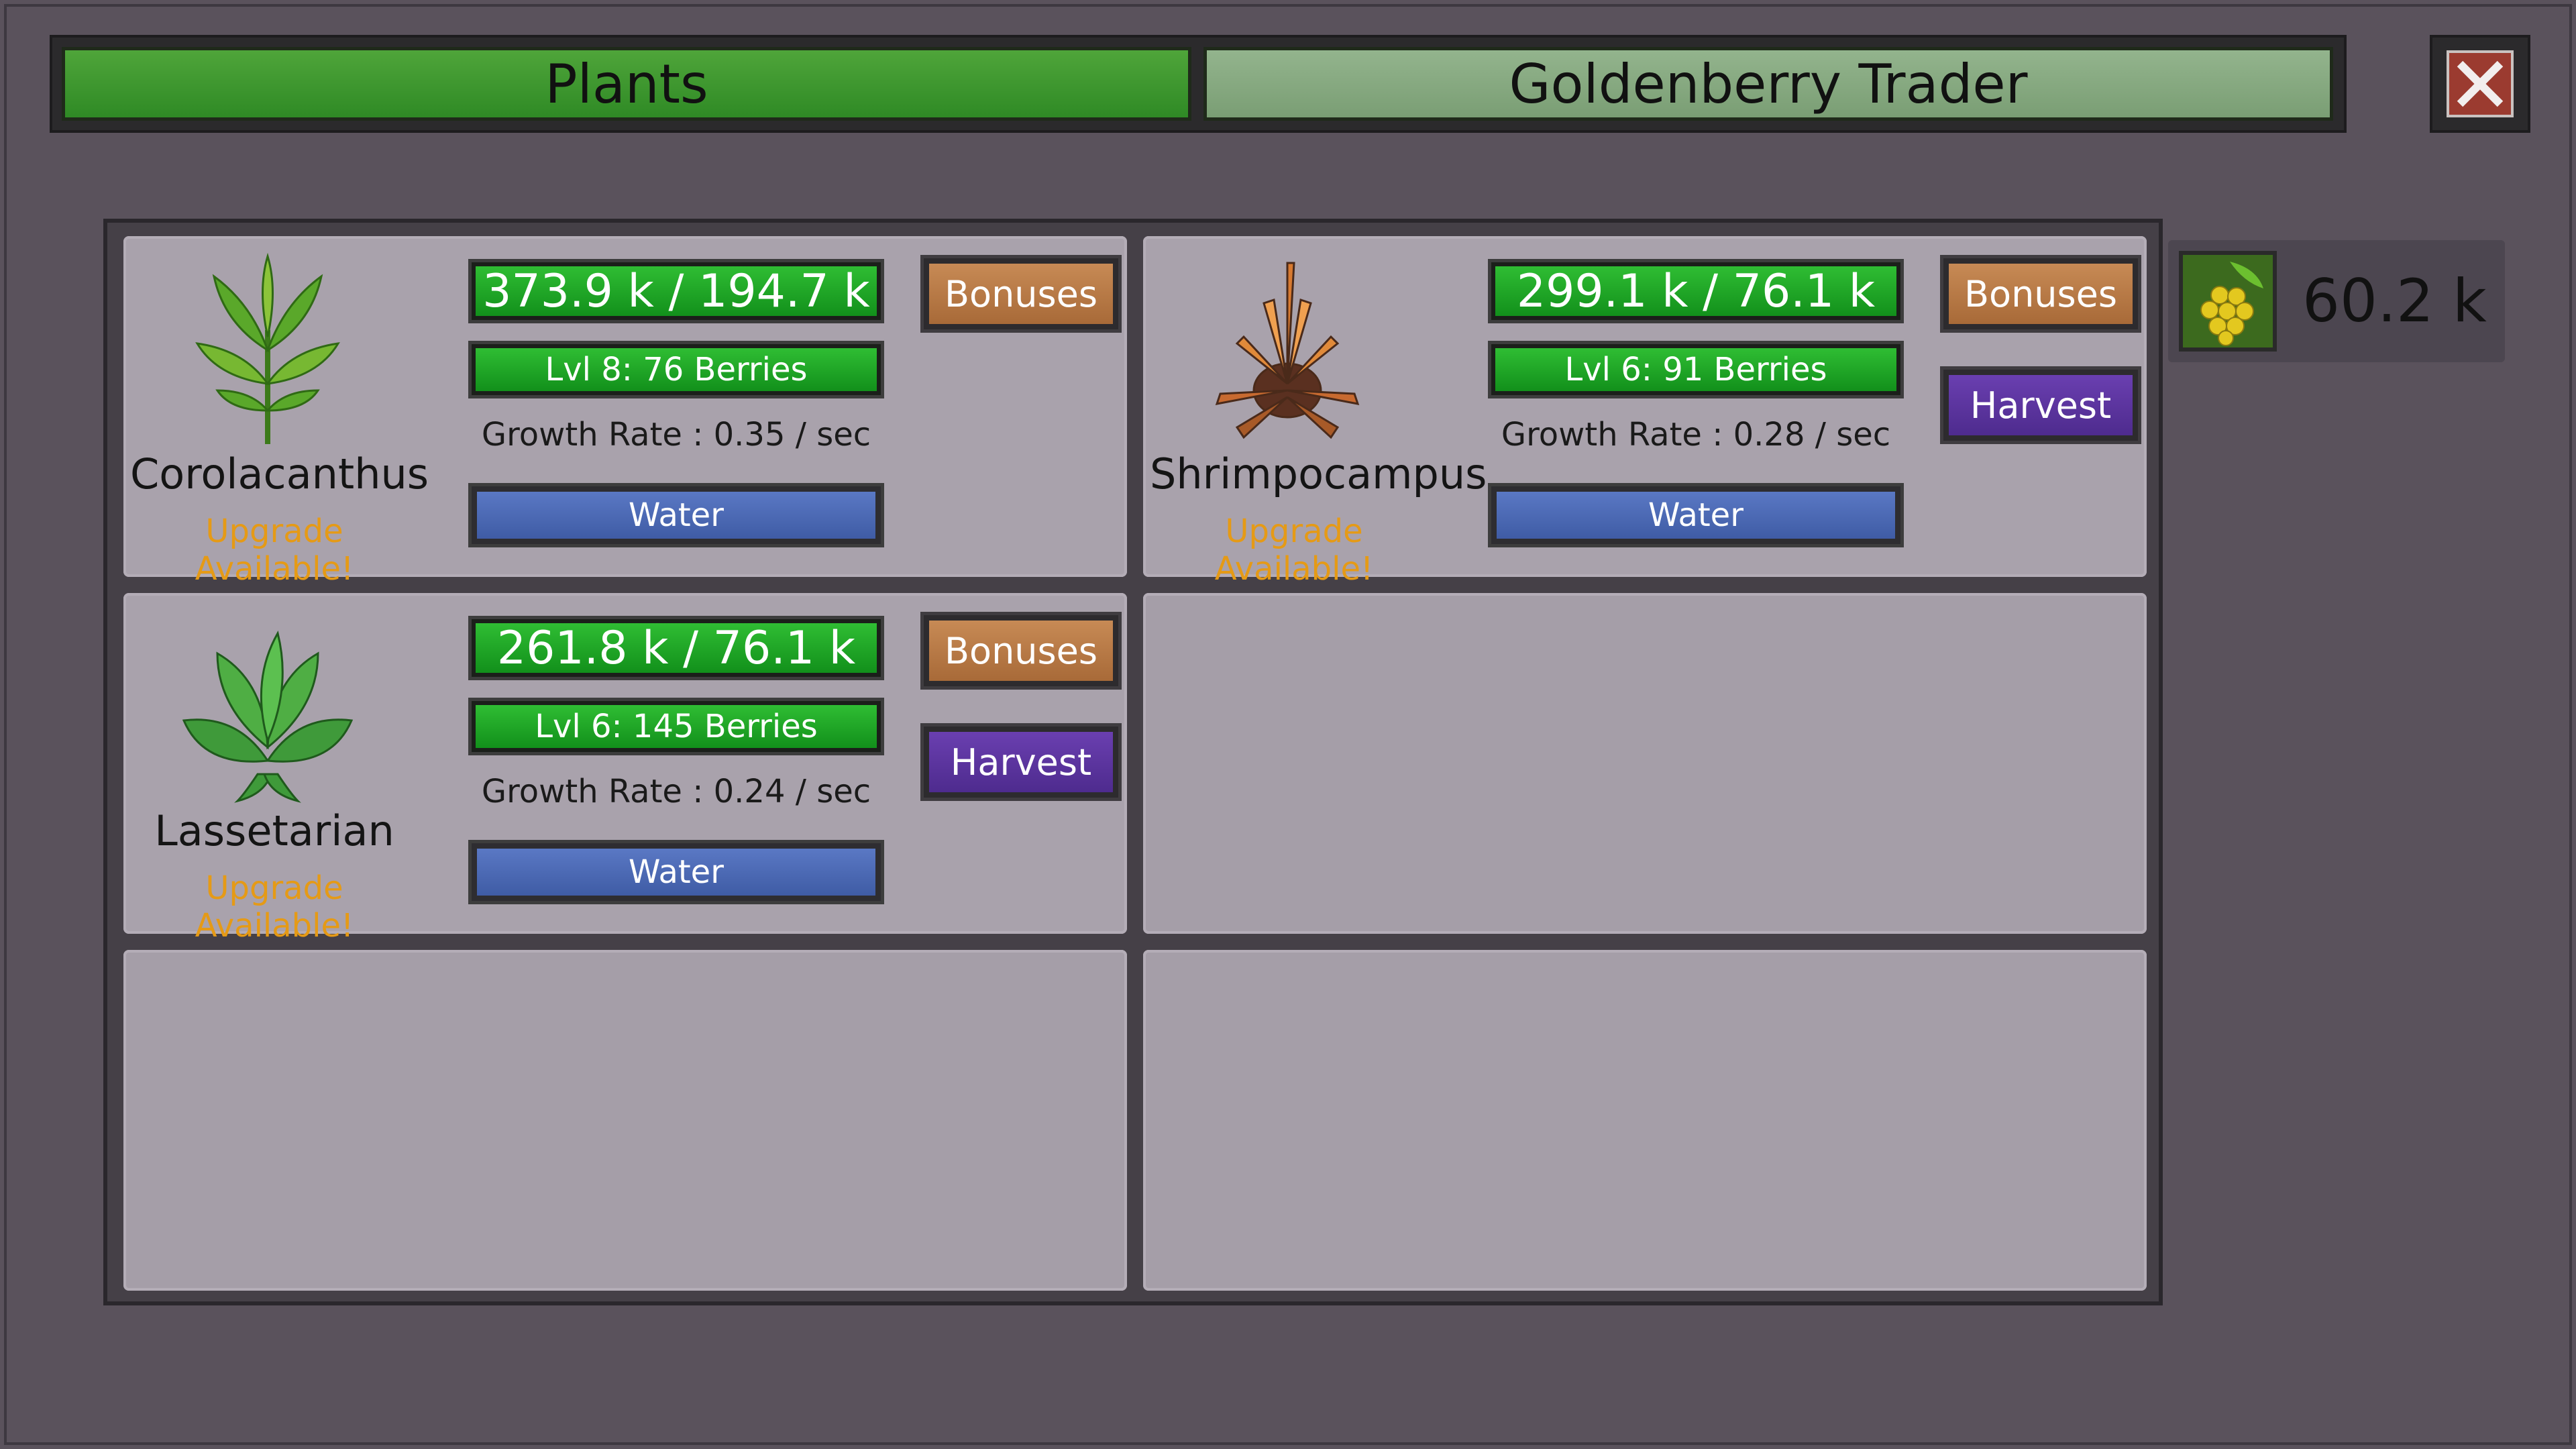 This screenshot has height=1449, width=2576. I want to click on lassetarian-plant-icon, so click(268, 717).